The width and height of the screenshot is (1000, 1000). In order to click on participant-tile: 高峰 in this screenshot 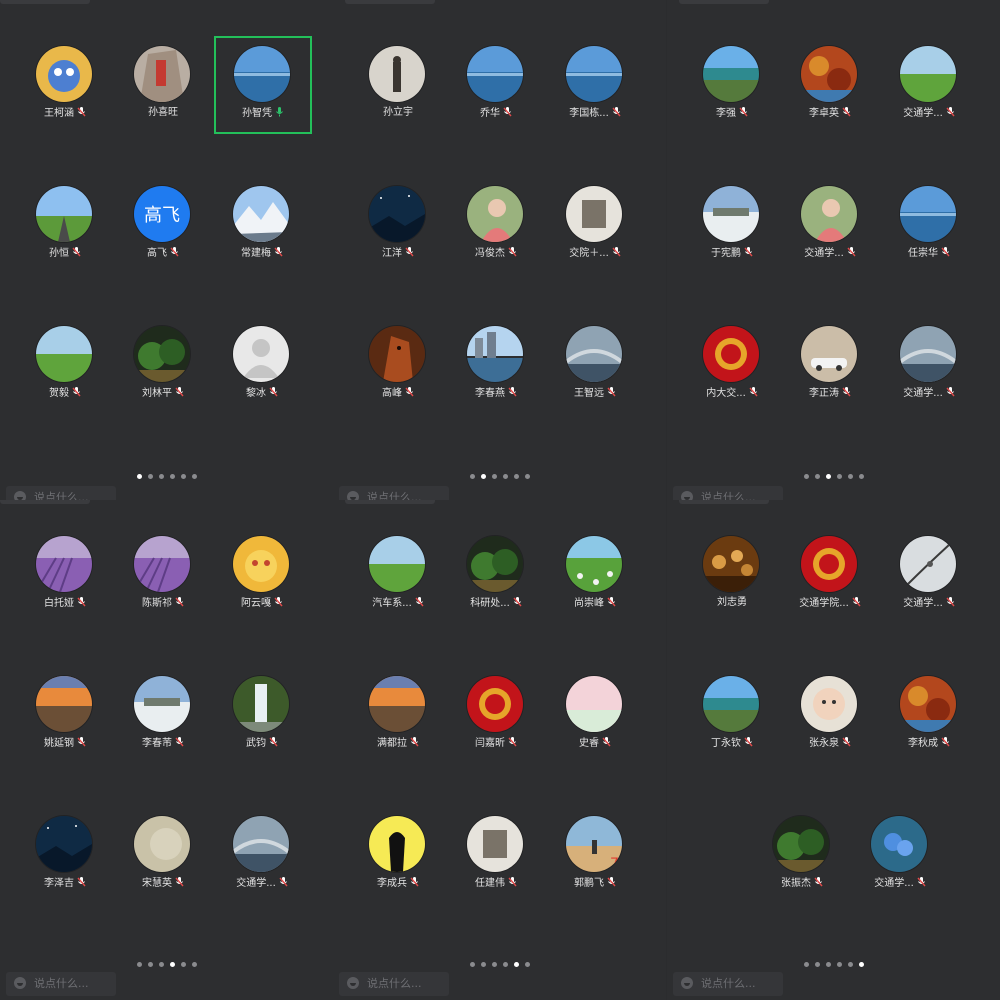, I will do `click(398, 364)`.